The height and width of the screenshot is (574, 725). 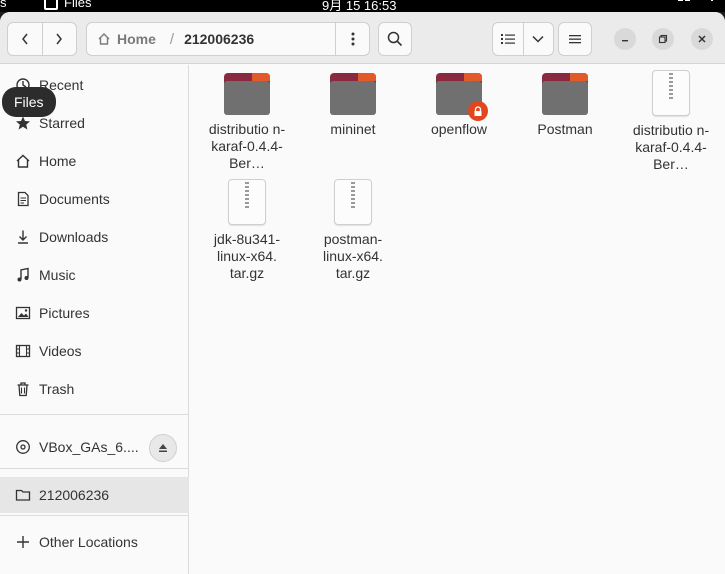 I want to click on sidebar-item-other-locations: Other Locations, so click(x=94, y=542).